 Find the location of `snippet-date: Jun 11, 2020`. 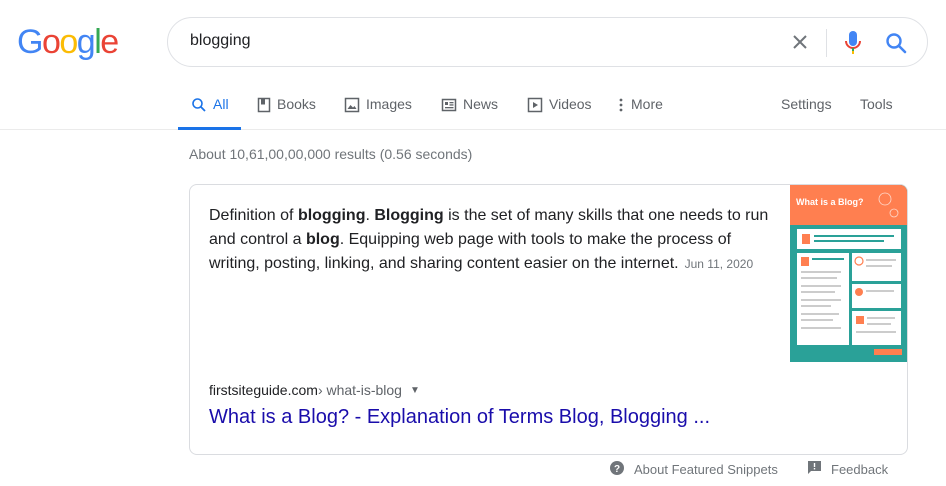

snippet-date: Jun 11, 2020 is located at coordinates (719, 264).